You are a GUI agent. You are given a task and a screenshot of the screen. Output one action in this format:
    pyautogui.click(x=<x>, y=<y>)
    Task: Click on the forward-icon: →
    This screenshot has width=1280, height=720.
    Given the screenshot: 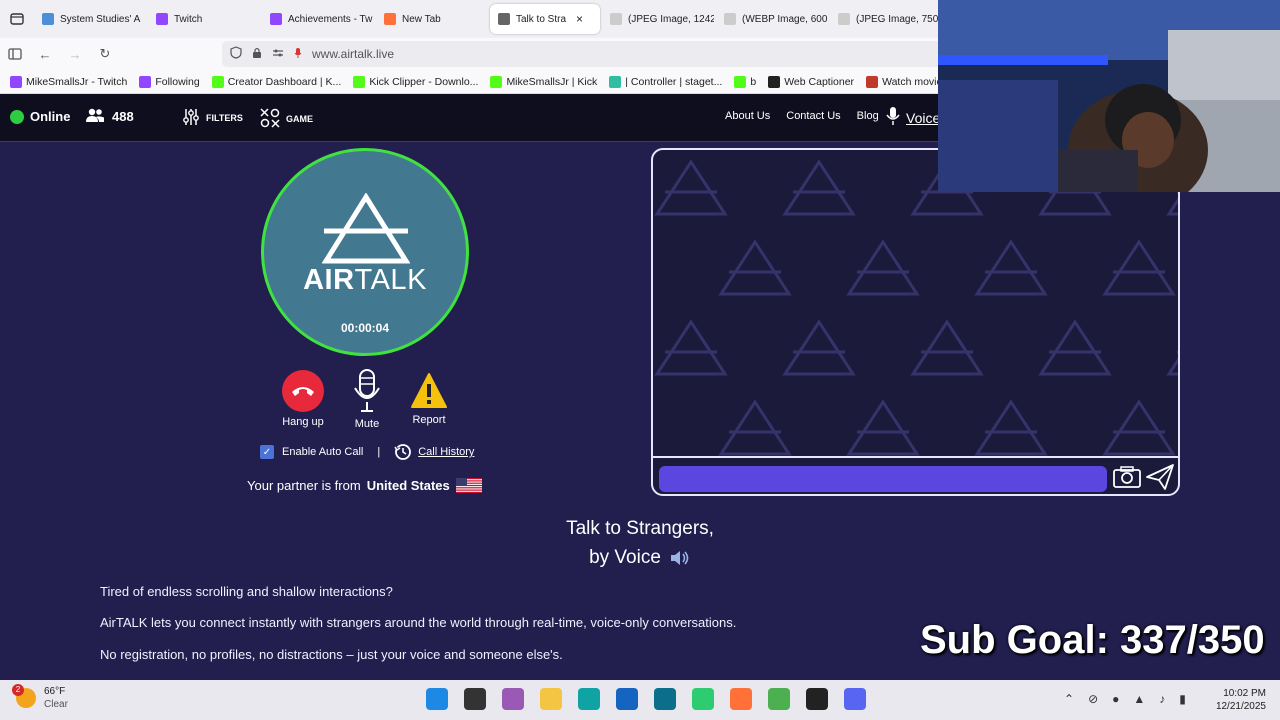 What is the action you would take?
    pyautogui.click(x=75, y=54)
    